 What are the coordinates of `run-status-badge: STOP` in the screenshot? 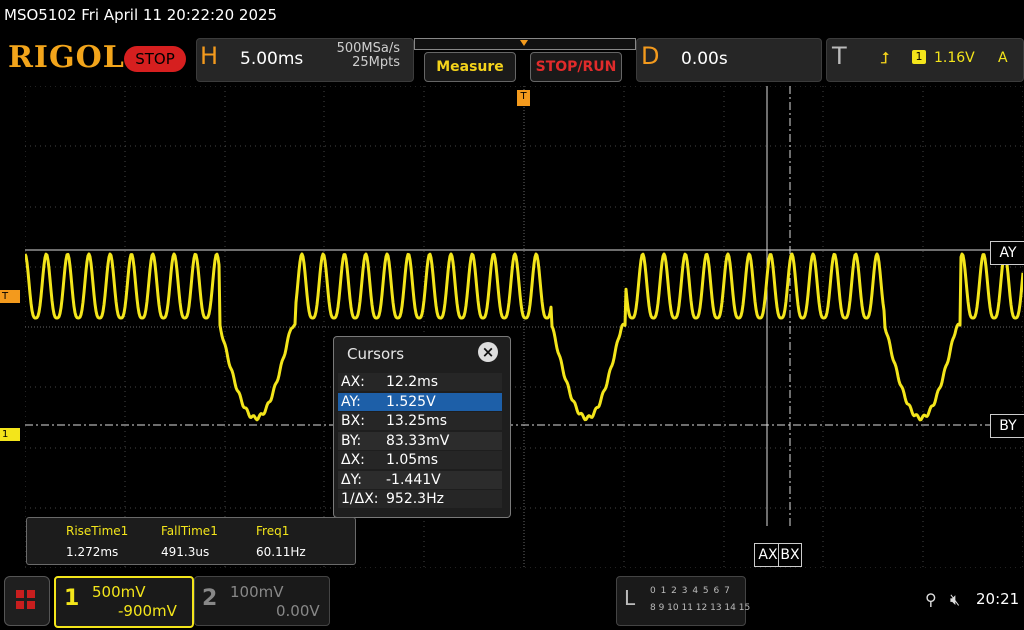 It's located at (155, 59).